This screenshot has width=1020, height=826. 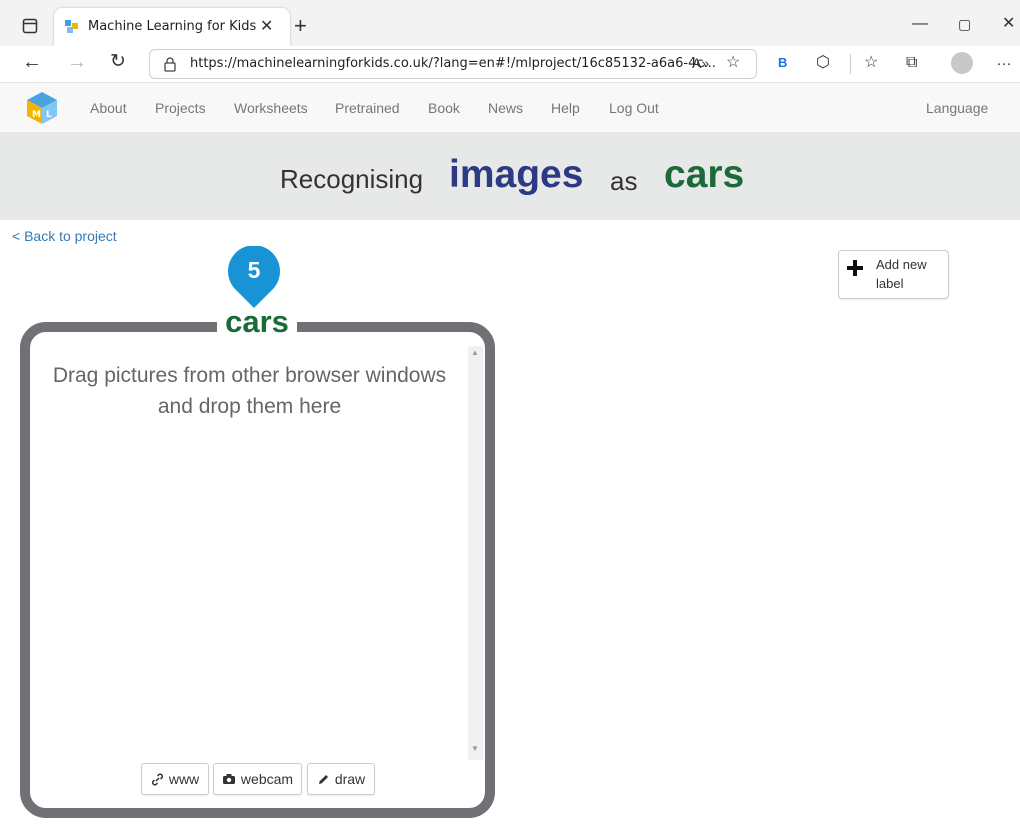 What do you see at coordinates (964, 24) in the screenshot?
I see `maximize-icon: ▢` at bounding box center [964, 24].